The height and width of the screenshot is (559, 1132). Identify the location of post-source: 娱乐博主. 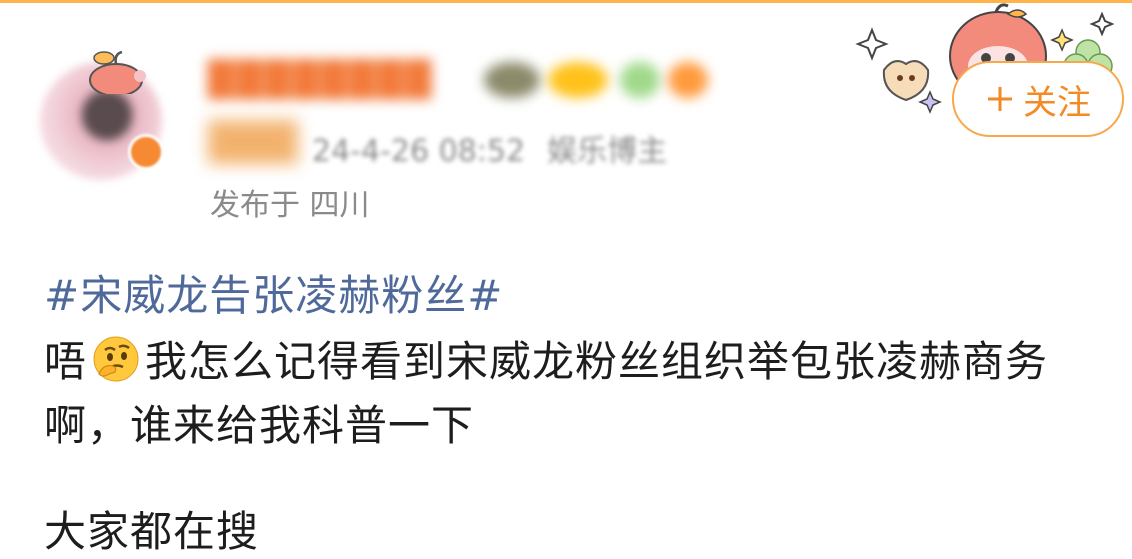
(607, 151).